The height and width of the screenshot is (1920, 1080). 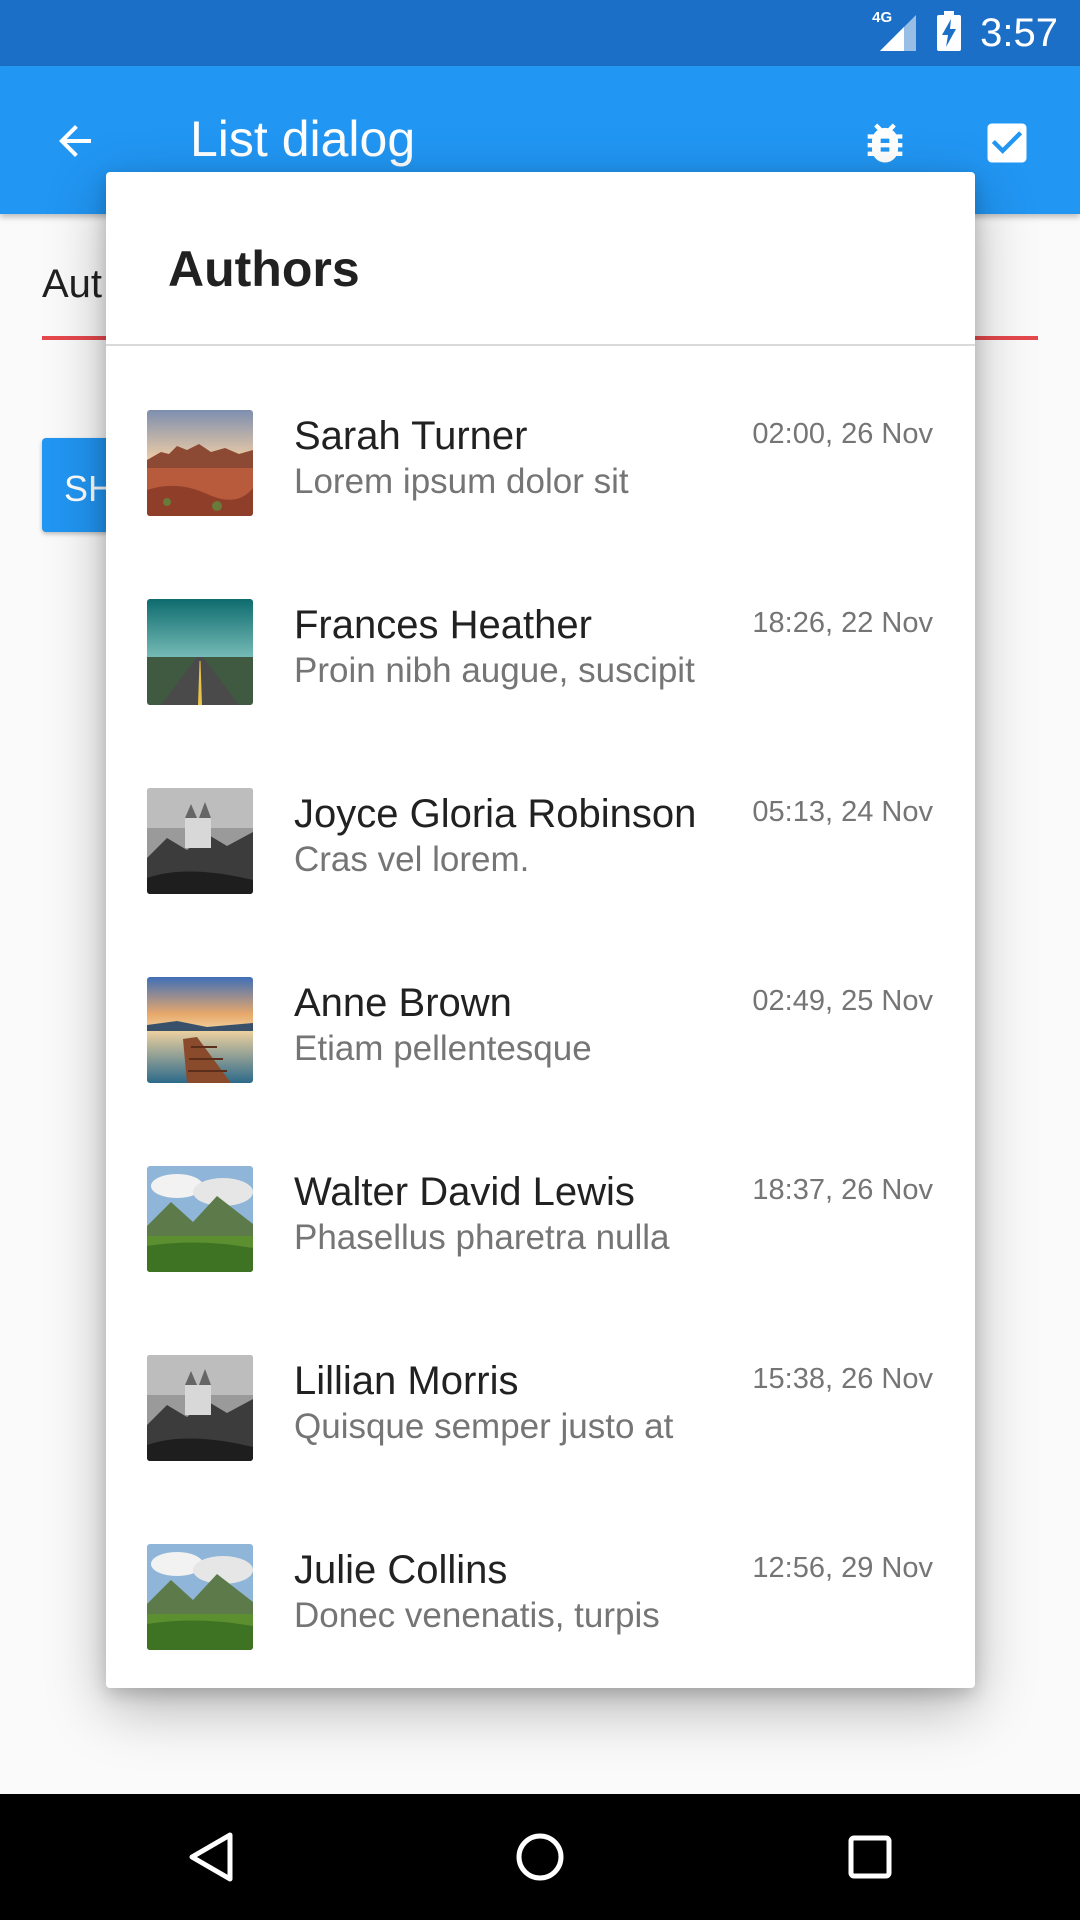 I want to click on timestamp: 12:56, 29 Nov, so click(x=842, y=1568).